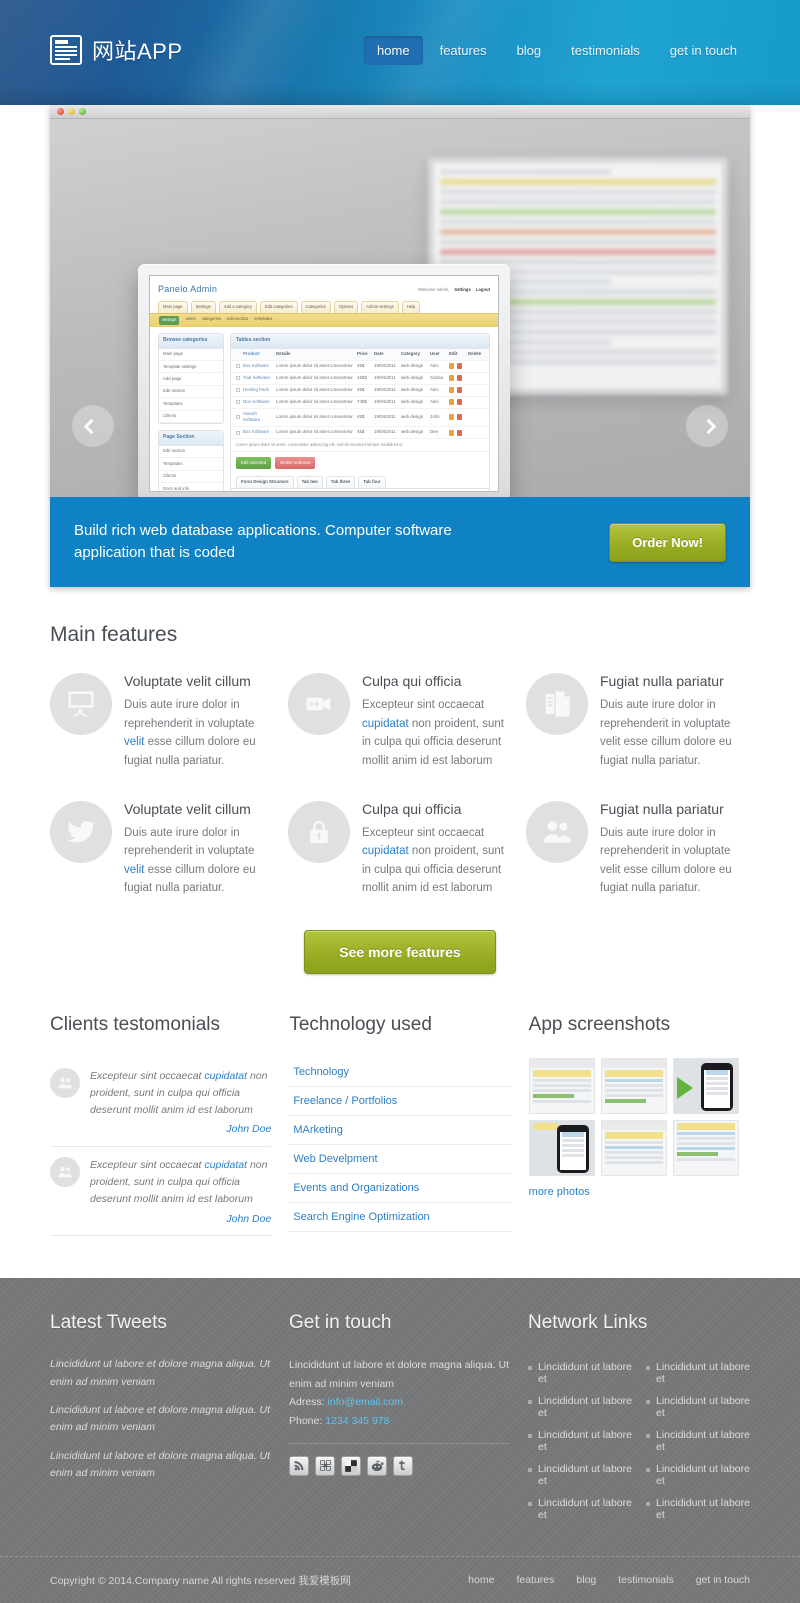 This screenshot has height=1603, width=800. I want to click on nav-item-testimonials: testimonials, so click(605, 50).